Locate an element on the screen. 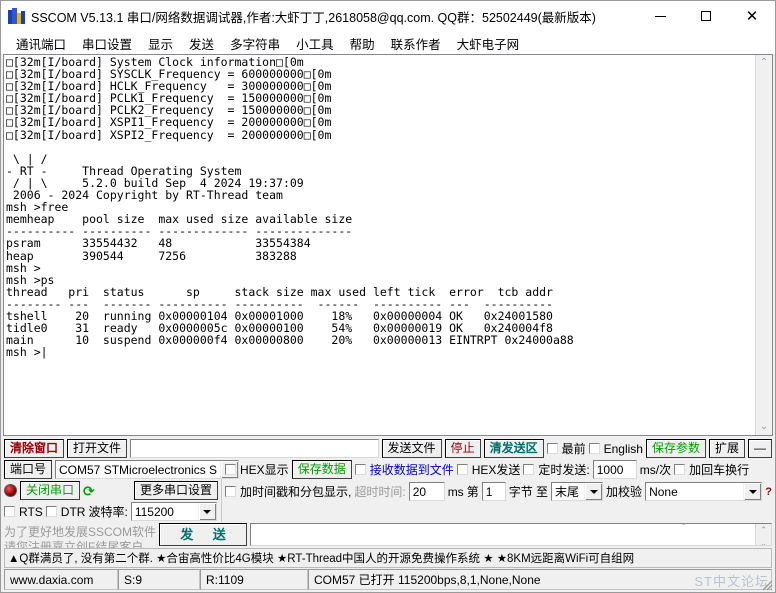  collapse-button: — is located at coordinates (760, 448).